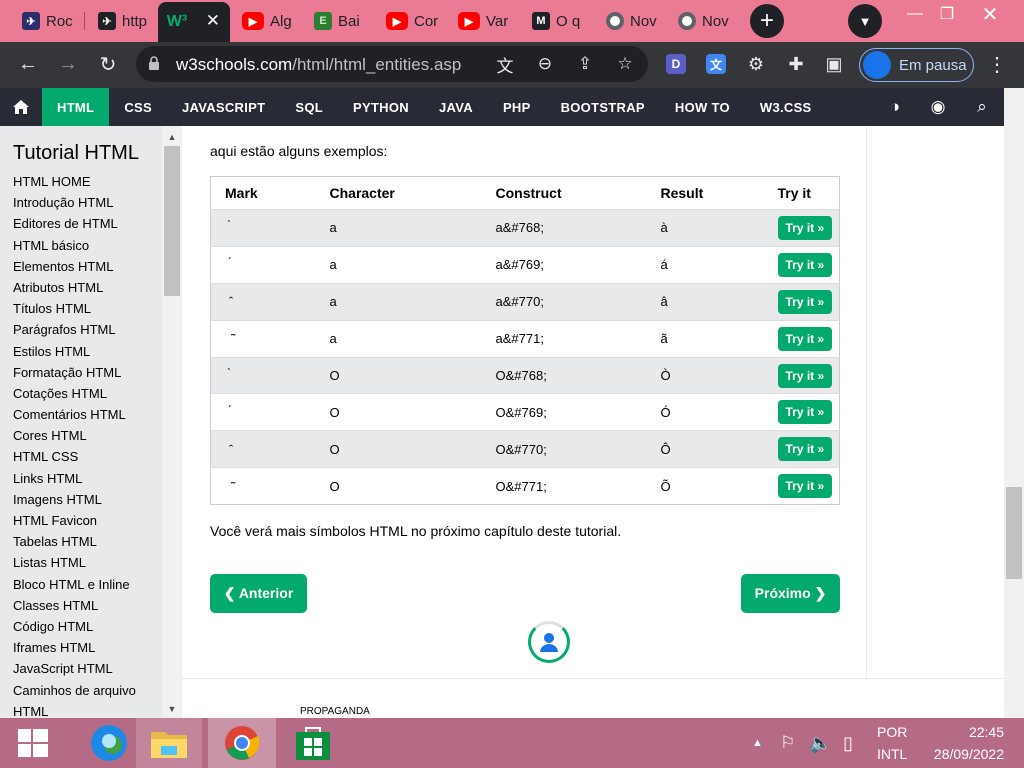  I want to click on search-icon: ⌕, so click(982, 107).